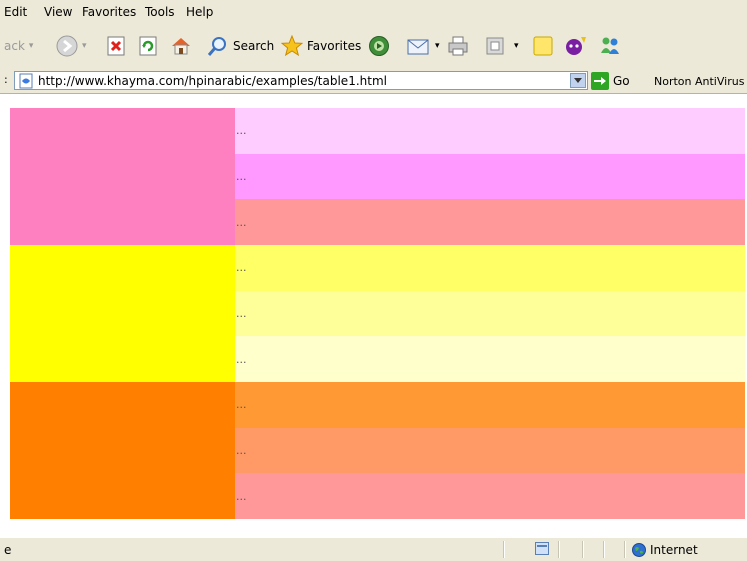 Image resolution: width=747 pixels, height=561 pixels. I want to click on messenger-icon, so click(610, 46).